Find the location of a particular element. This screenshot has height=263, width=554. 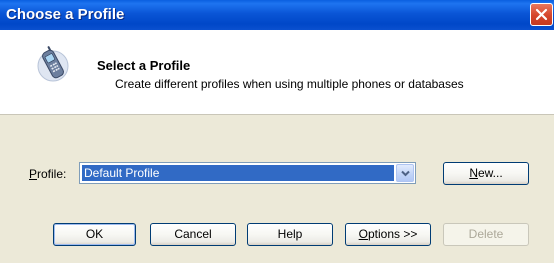

phone-icon is located at coordinates (53, 64).